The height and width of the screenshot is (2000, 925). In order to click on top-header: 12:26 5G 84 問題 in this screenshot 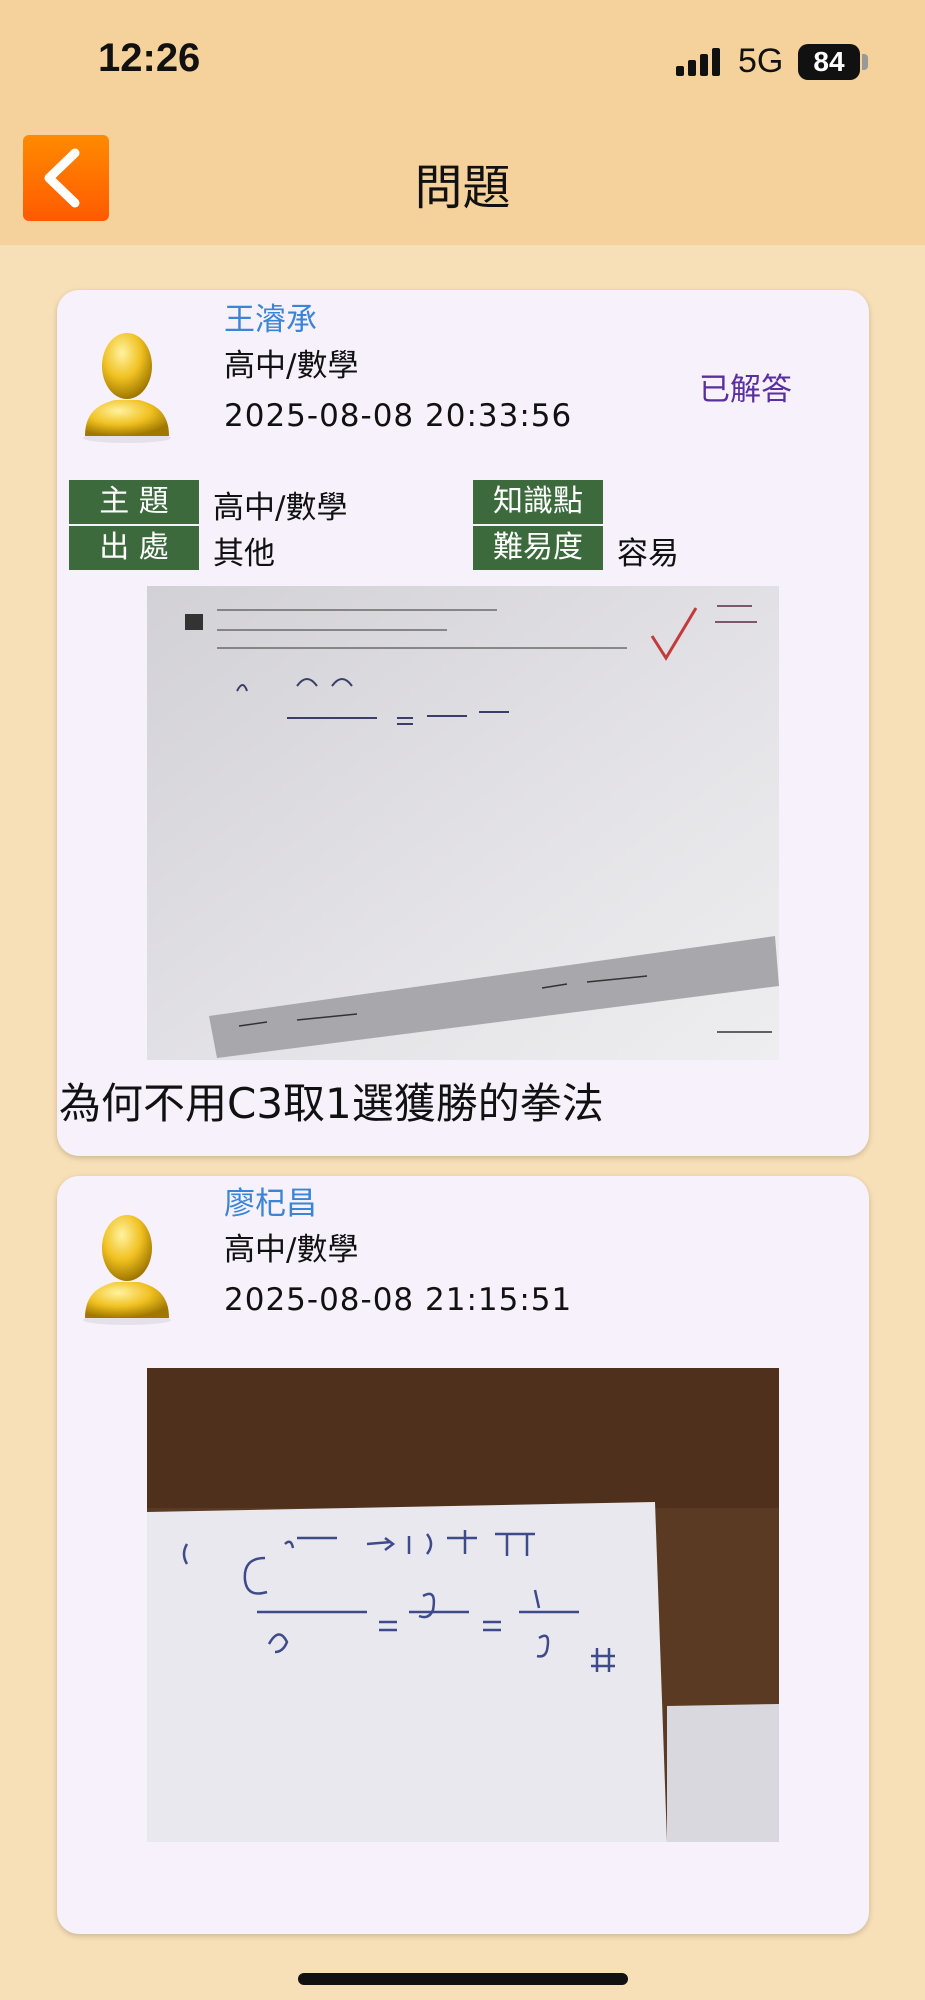, I will do `click(462, 122)`.